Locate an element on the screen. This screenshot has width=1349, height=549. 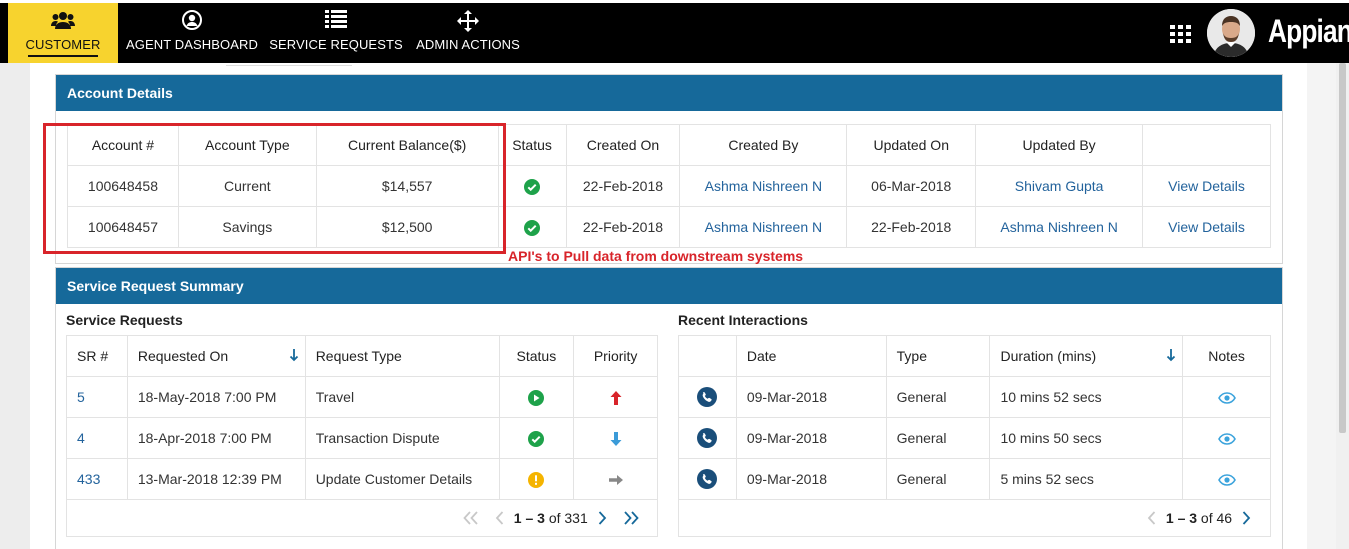
interaction-duration: 10 mins 50 secs is located at coordinates (1086, 438).